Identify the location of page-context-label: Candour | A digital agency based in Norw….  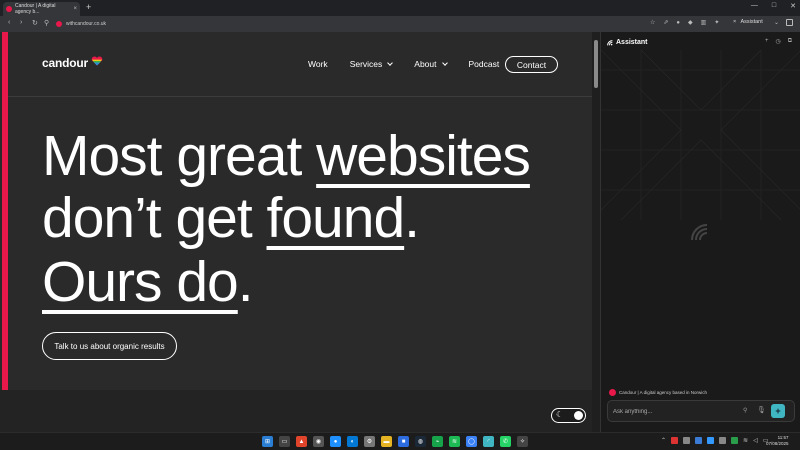
(663, 392).